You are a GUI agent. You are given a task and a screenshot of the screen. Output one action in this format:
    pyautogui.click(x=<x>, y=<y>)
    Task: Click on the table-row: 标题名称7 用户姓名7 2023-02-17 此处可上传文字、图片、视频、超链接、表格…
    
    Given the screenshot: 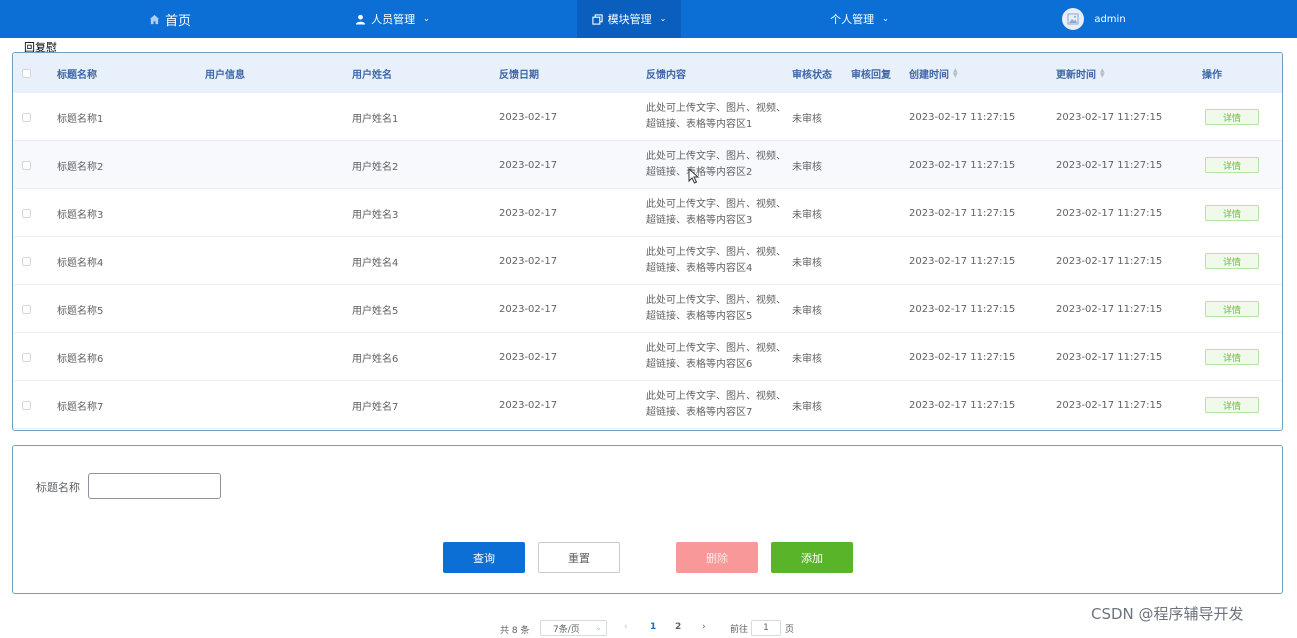 What is the action you would take?
    pyautogui.click(x=647, y=405)
    